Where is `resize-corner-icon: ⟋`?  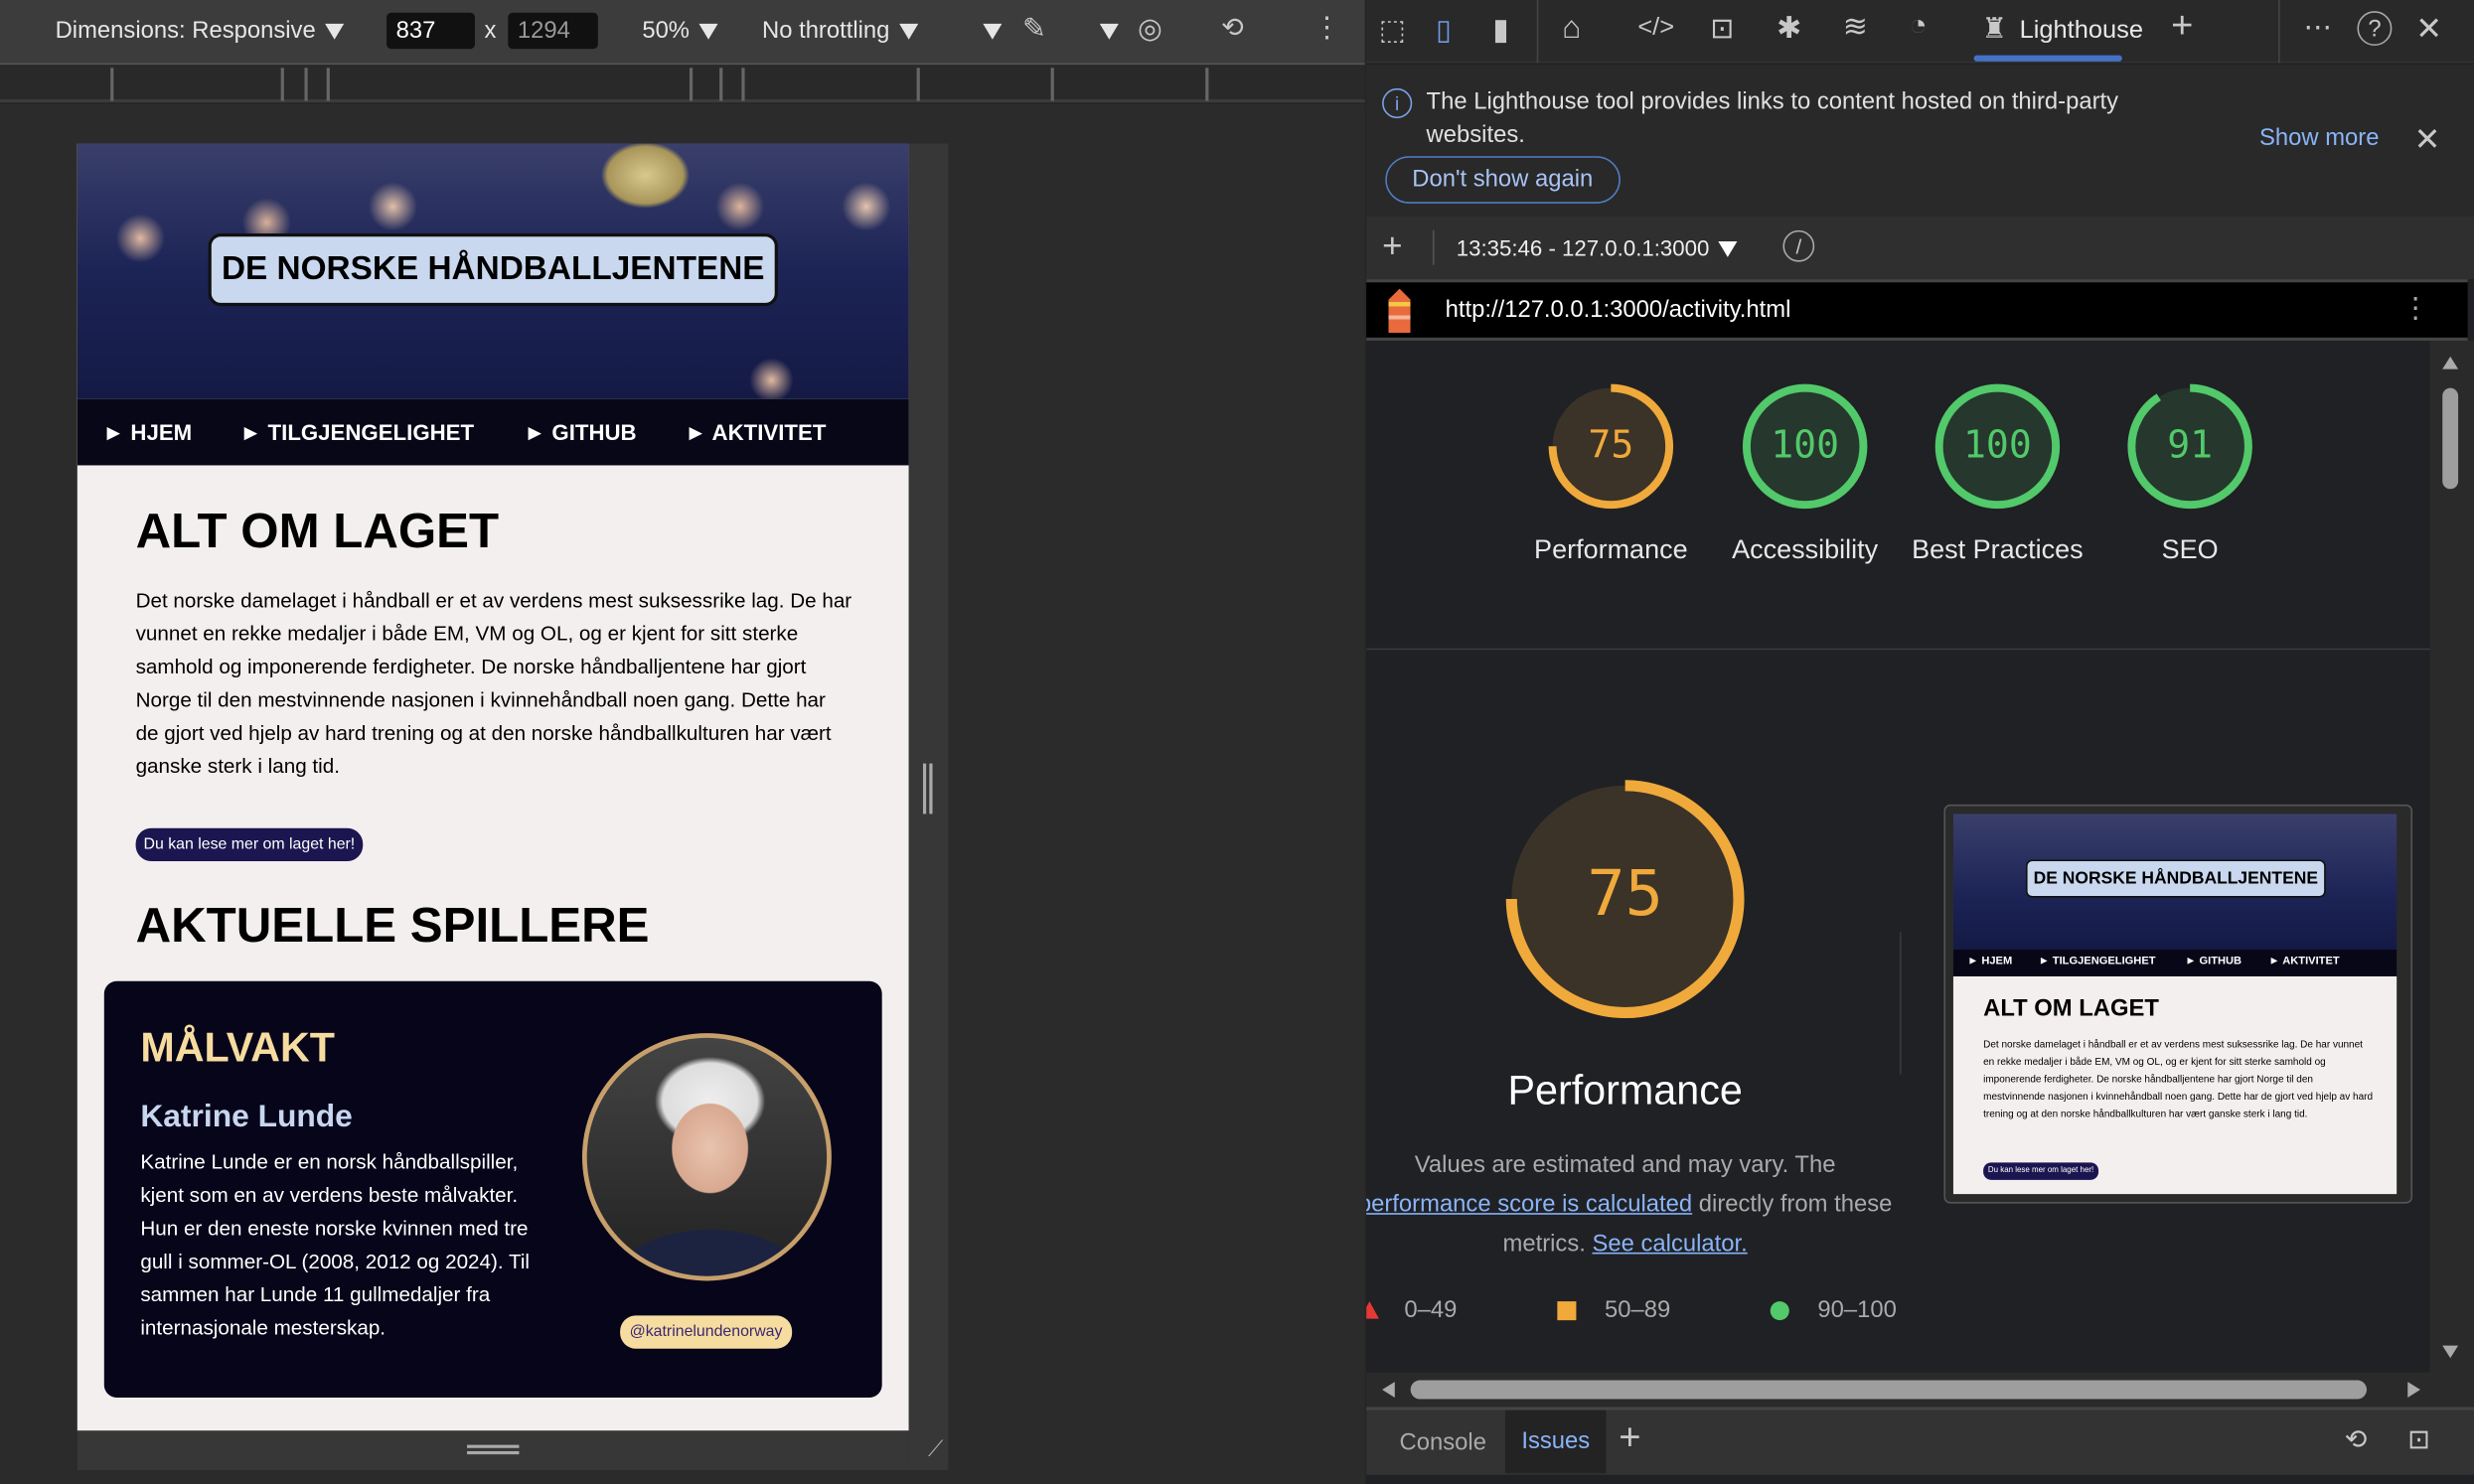 resize-corner-icon: ⟋ is located at coordinates (936, 1448).